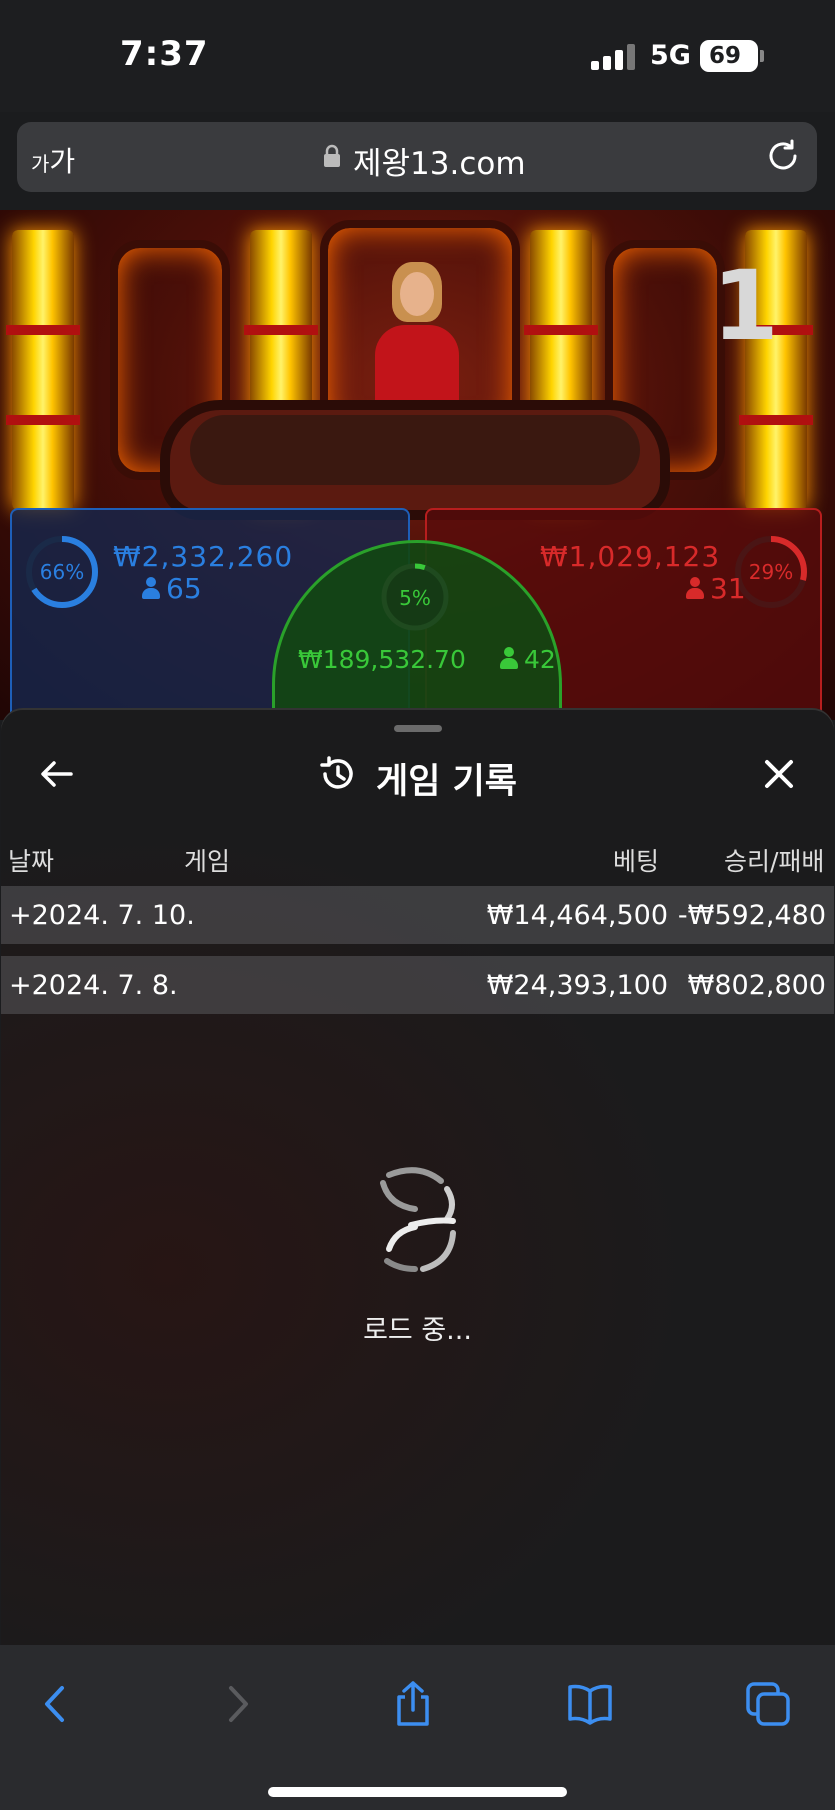 This screenshot has height=1810, width=835. I want to click on tie-total-amount: ₩189,532.70, so click(382, 659).